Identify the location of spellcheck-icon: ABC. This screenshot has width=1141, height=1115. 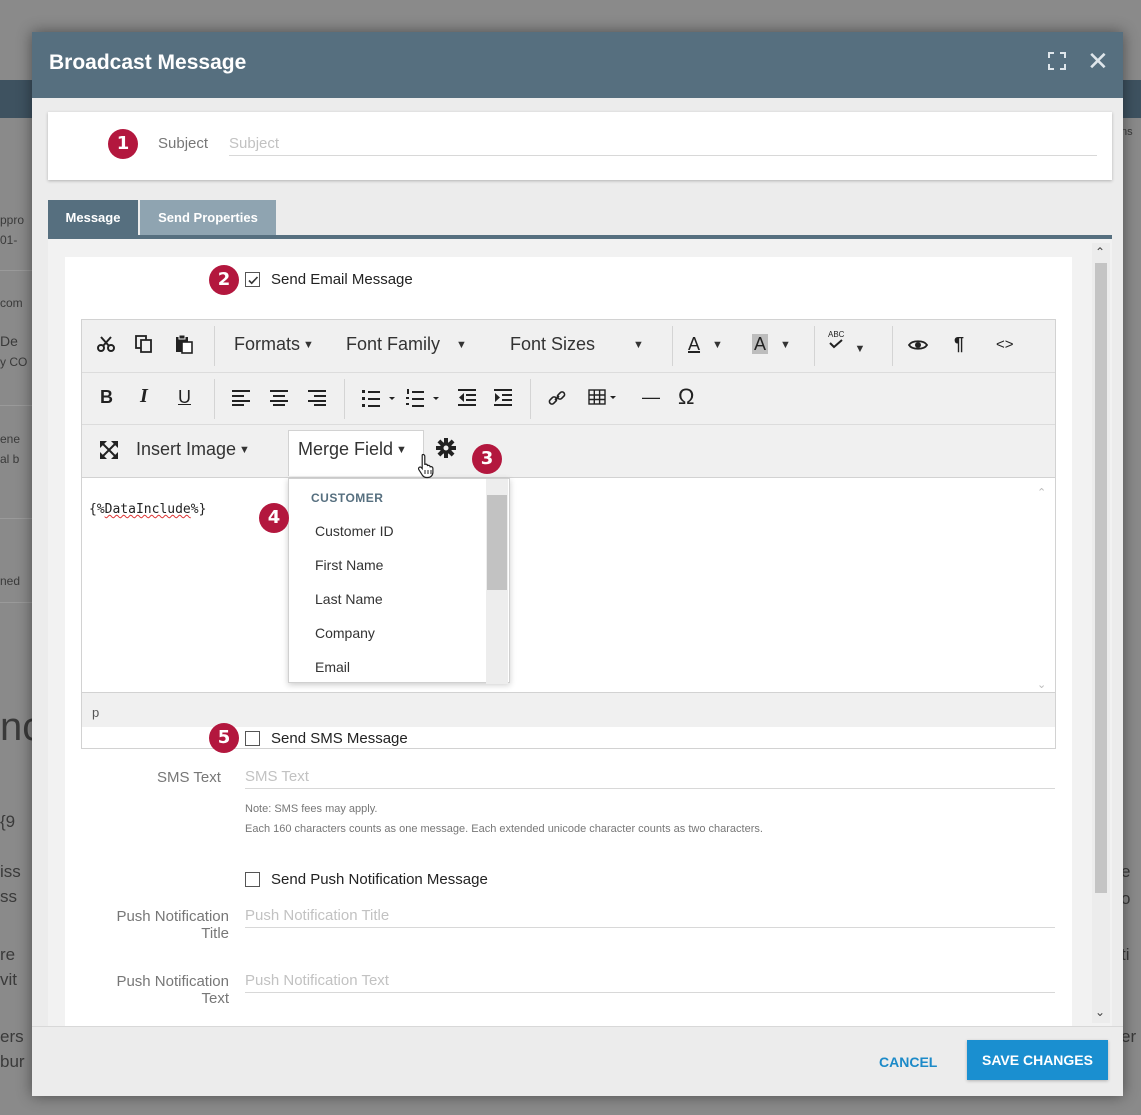
(836, 334).